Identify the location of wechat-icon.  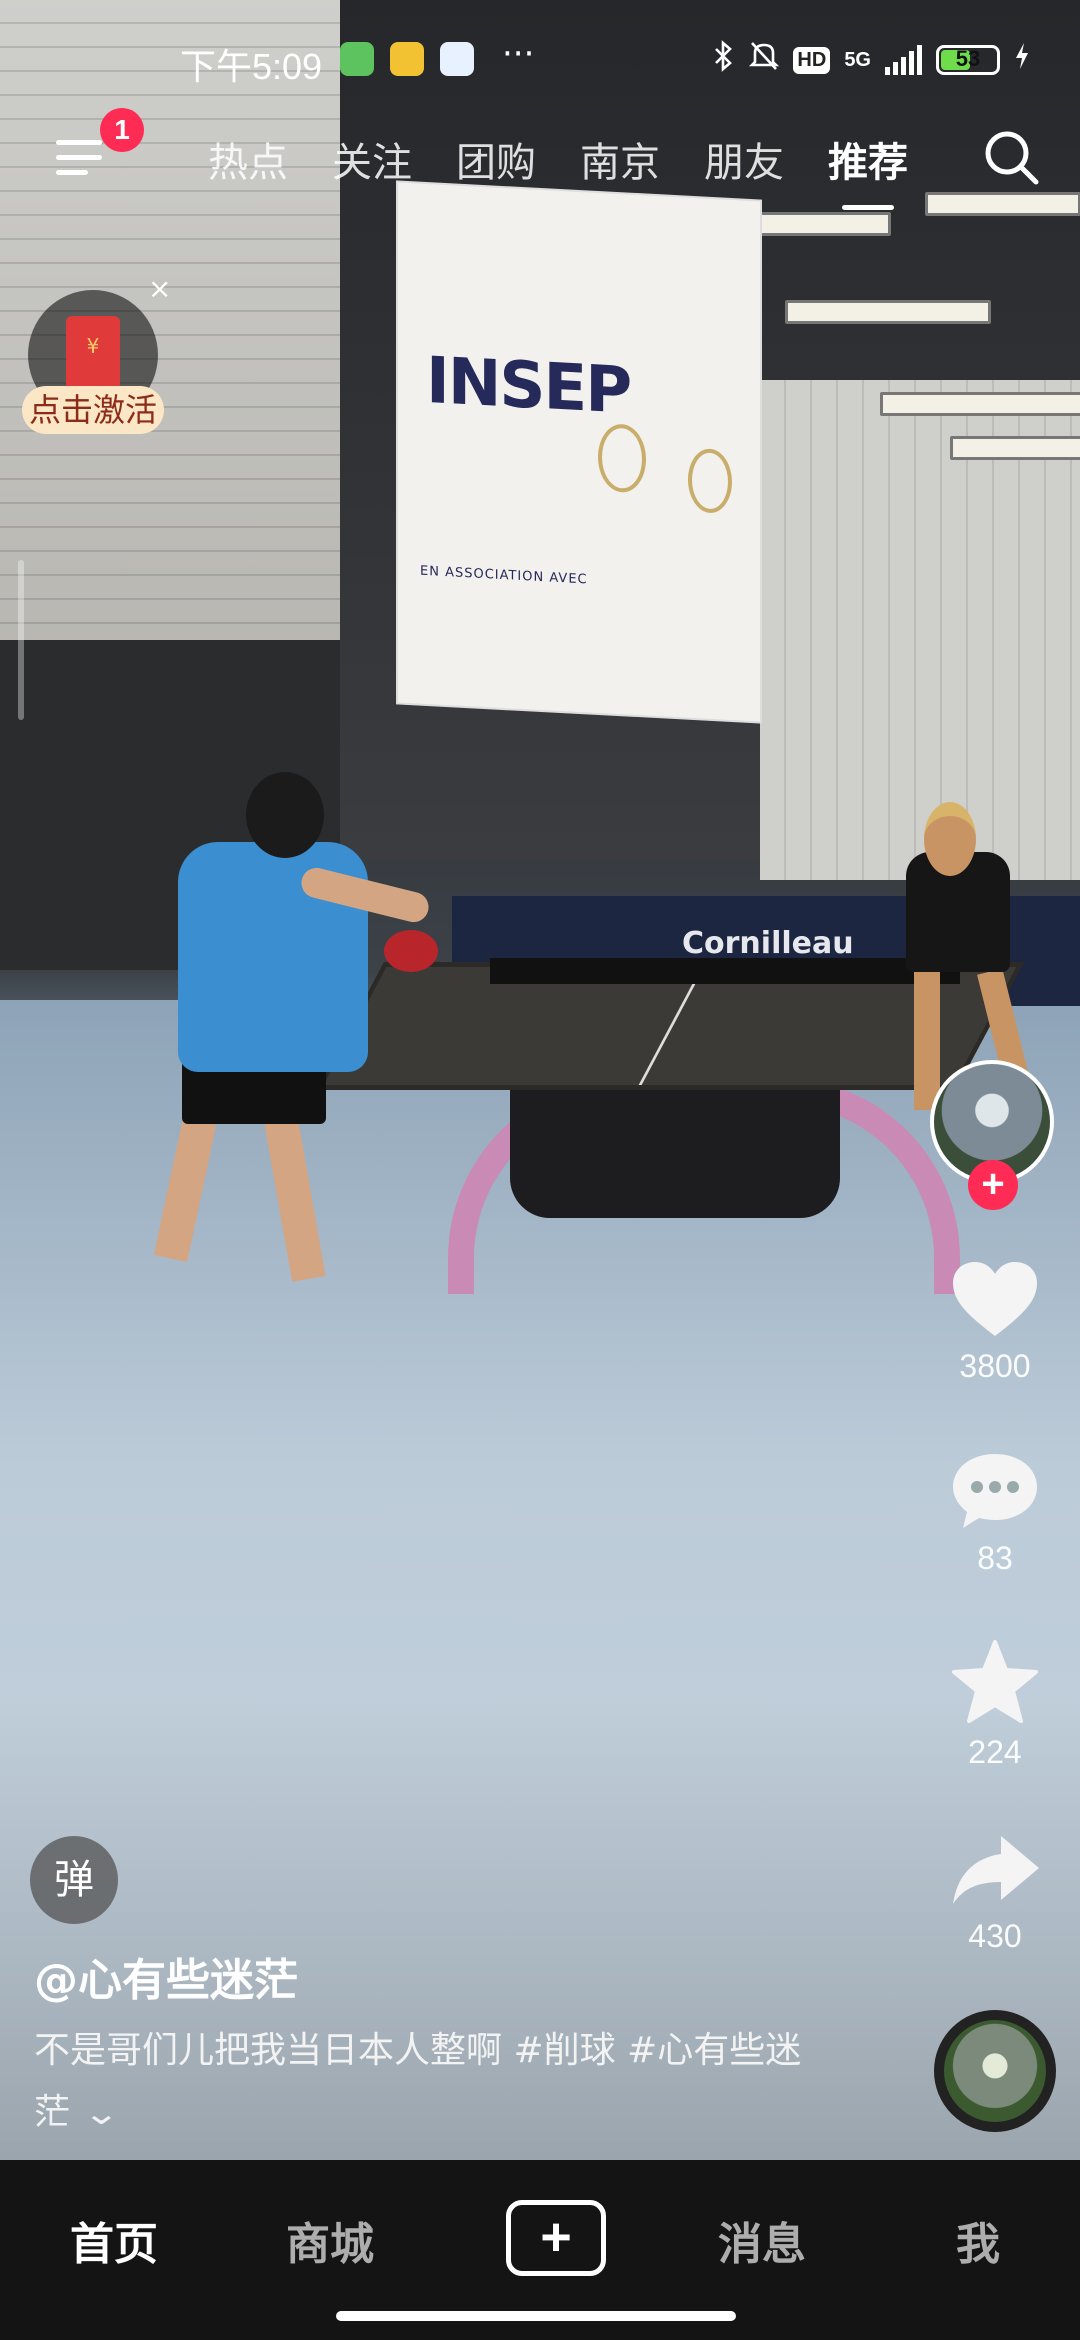
(357, 59).